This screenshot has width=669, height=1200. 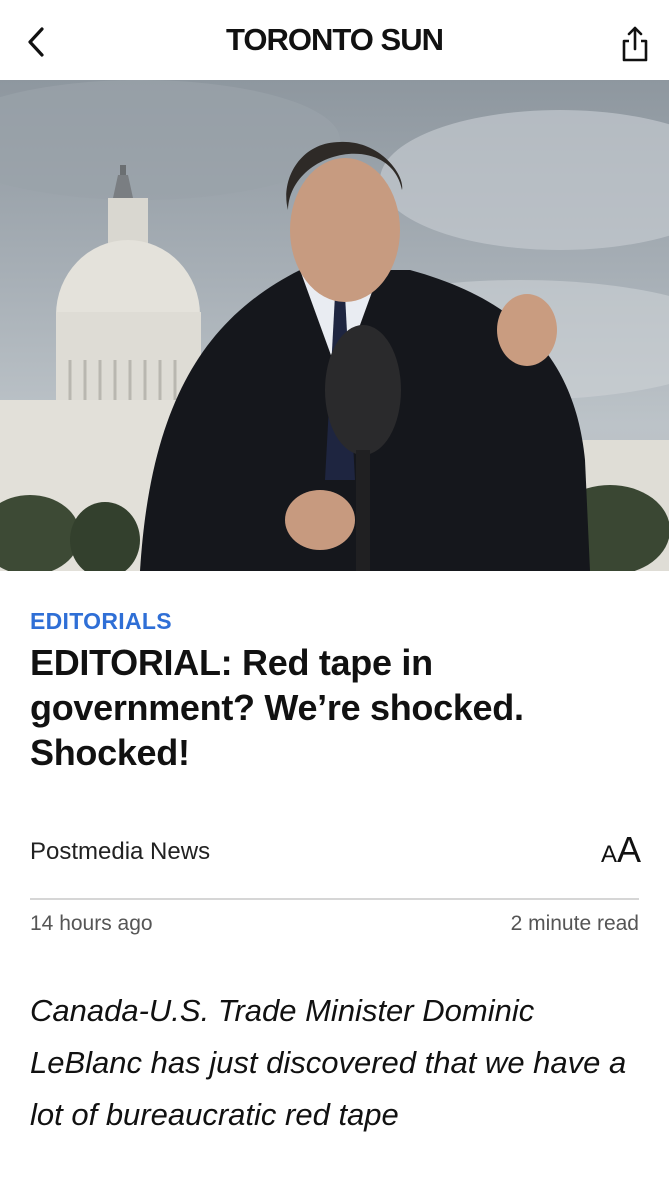 What do you see at coordinates (574, 923) in the screenshot?
I see `read-time: 2 minute read` at bounding box center [574, 923].